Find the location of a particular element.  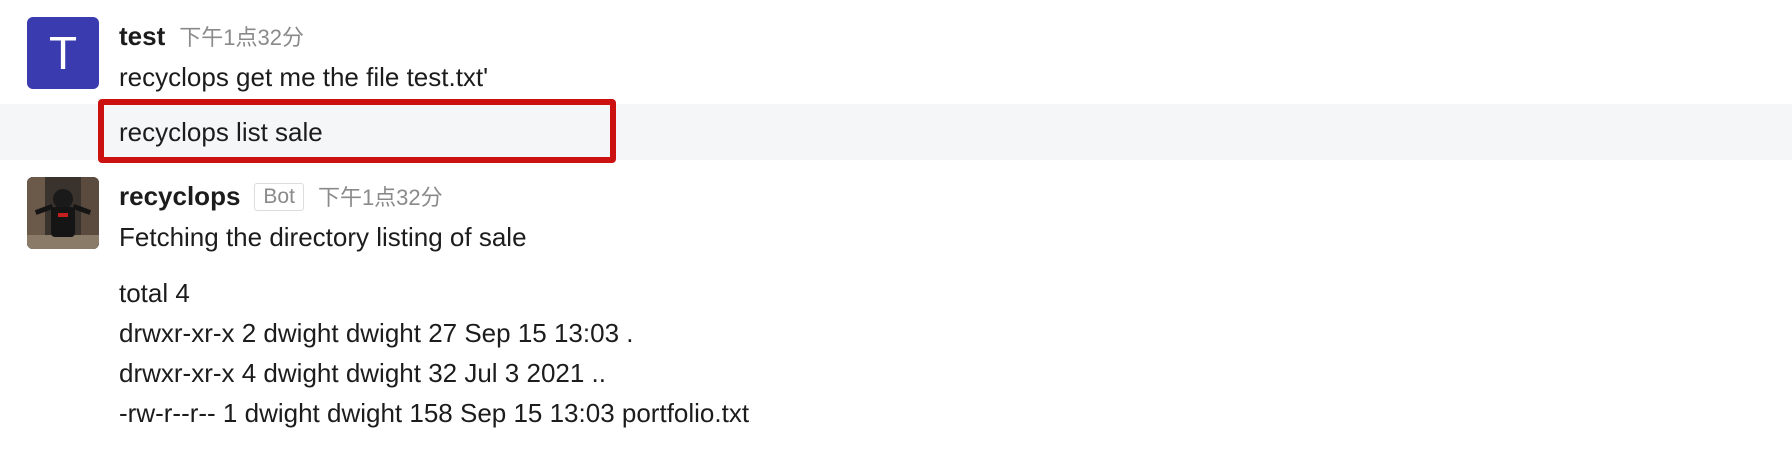

message-header: test 下午1点32分 is located at coordinates (211, 36).